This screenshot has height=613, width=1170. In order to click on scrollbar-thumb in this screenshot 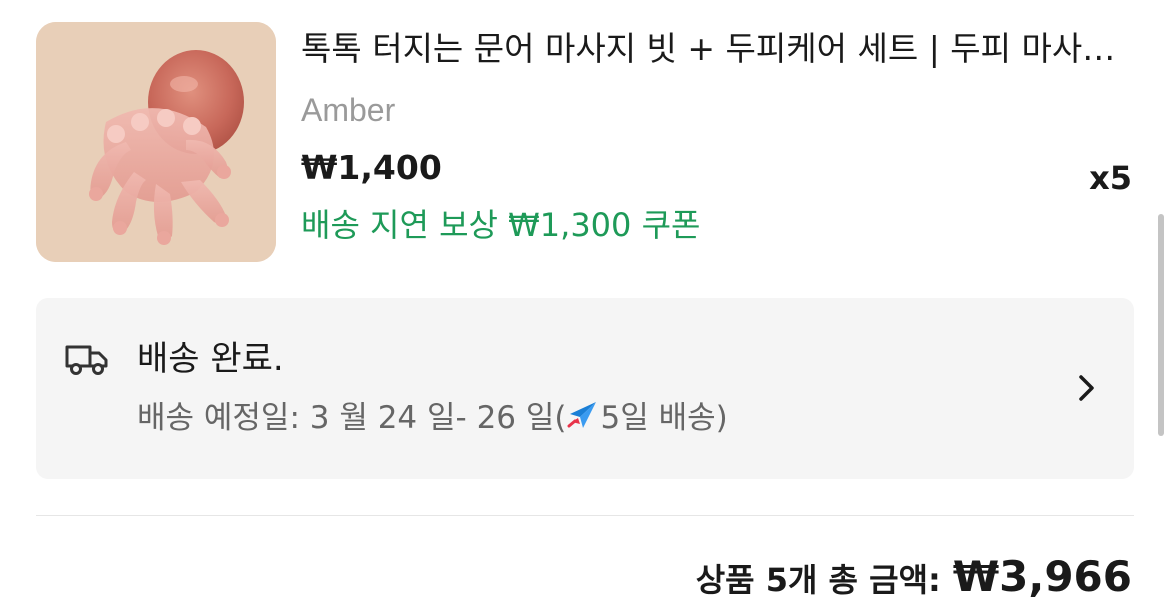, I will do `click(1161, 325)`.